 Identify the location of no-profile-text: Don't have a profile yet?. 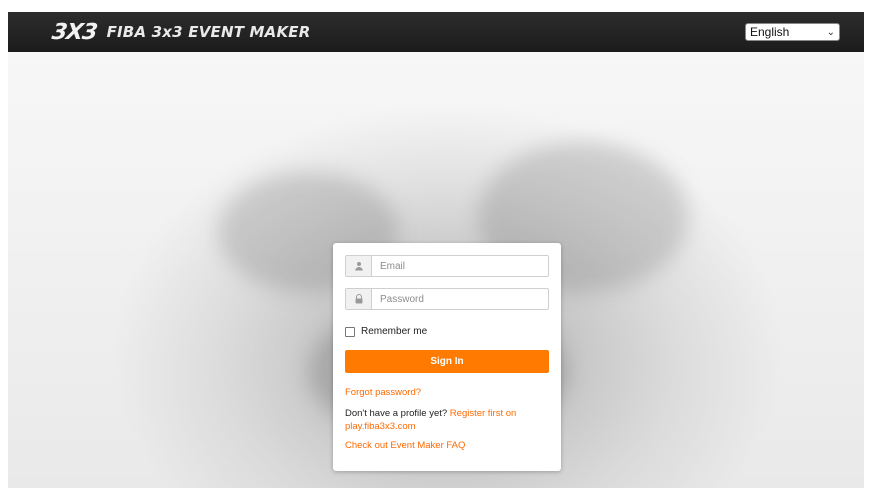
(396, 413).